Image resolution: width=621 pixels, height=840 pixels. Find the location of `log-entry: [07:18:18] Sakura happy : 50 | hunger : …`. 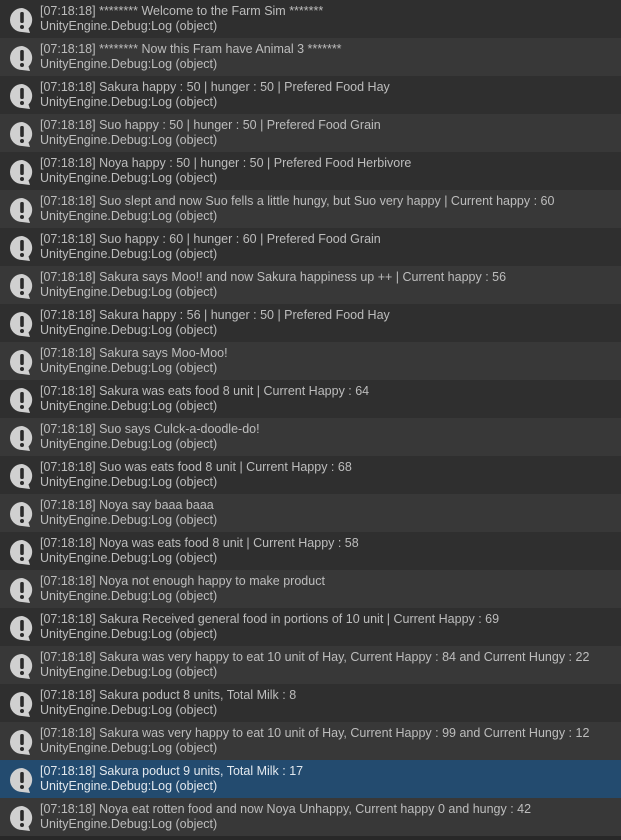

log-entry: [07:18:18] Sakura happy : 50 | hunger : … is located at coordinates (310, 95).